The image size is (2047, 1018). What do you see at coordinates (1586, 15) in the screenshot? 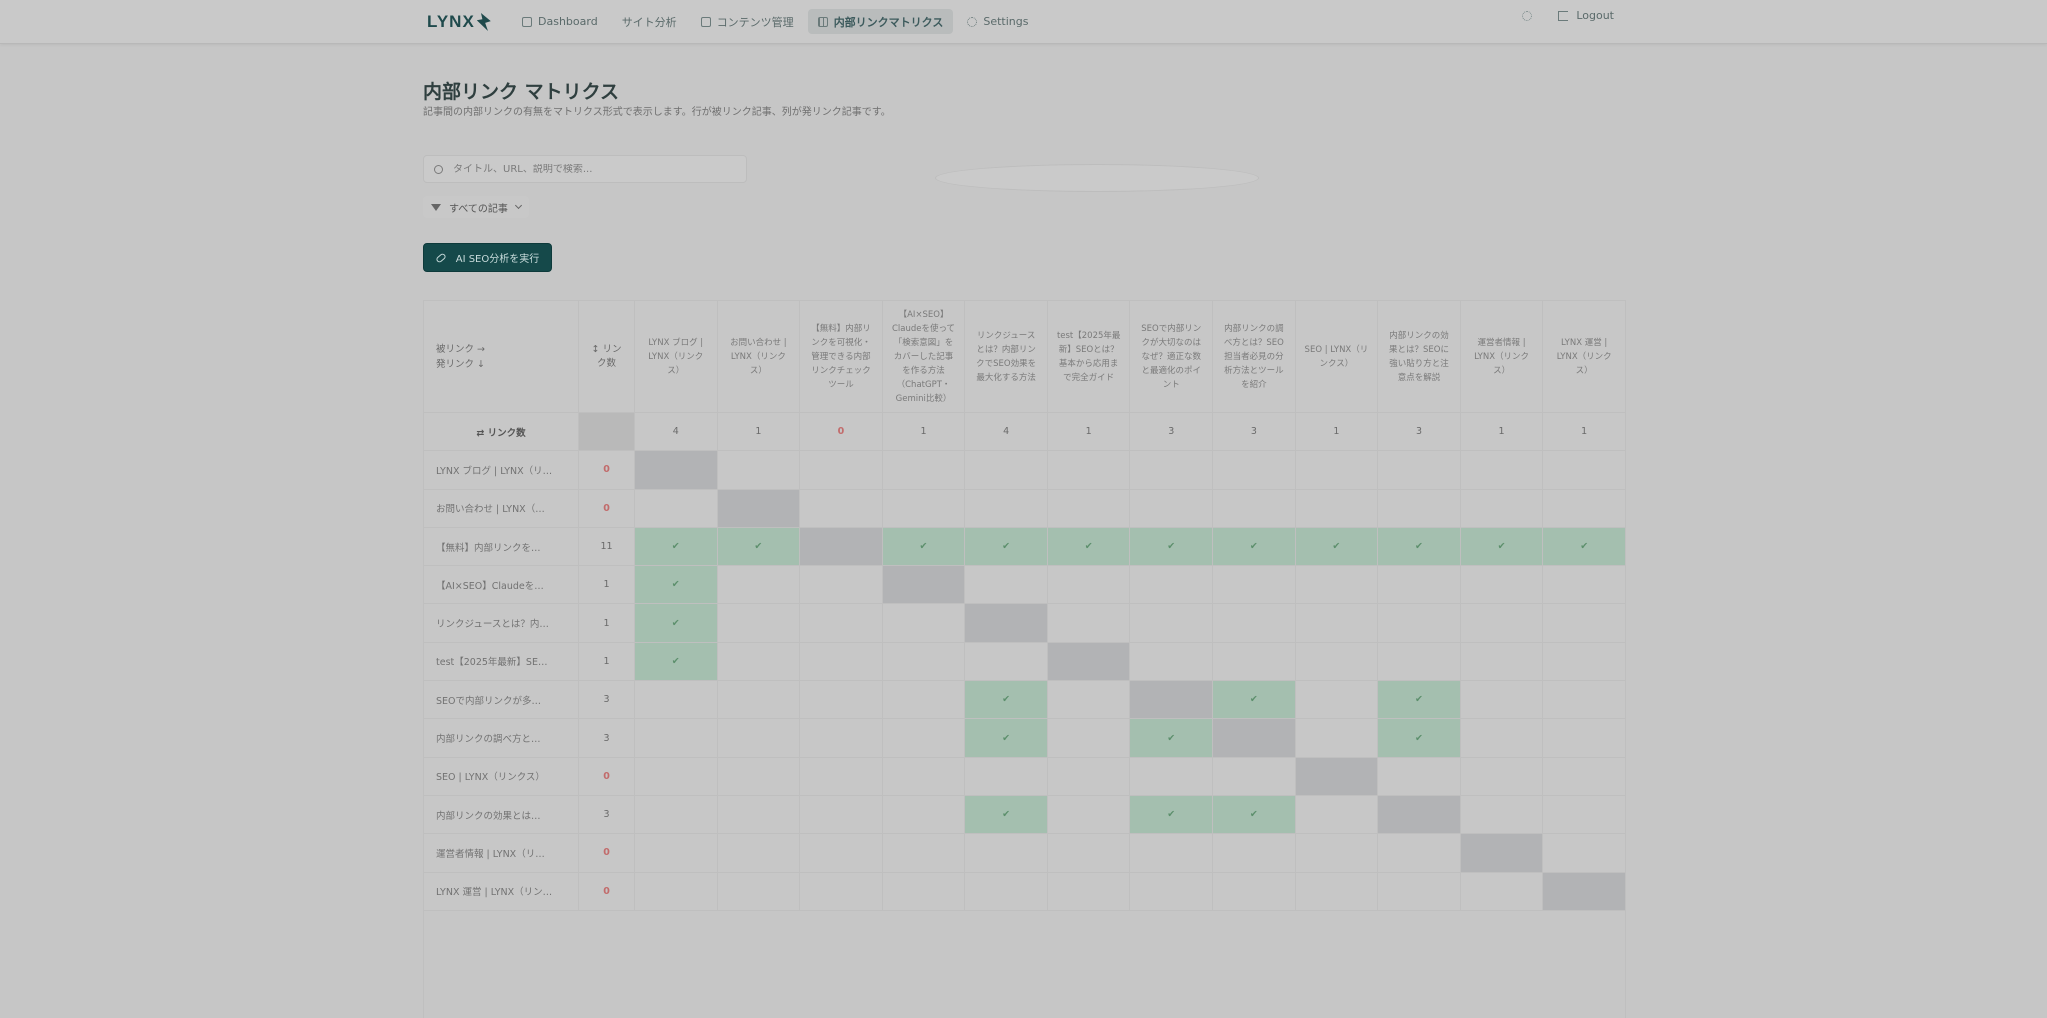
I see `logout-button: Logout` at bounding box center [1586, 15].